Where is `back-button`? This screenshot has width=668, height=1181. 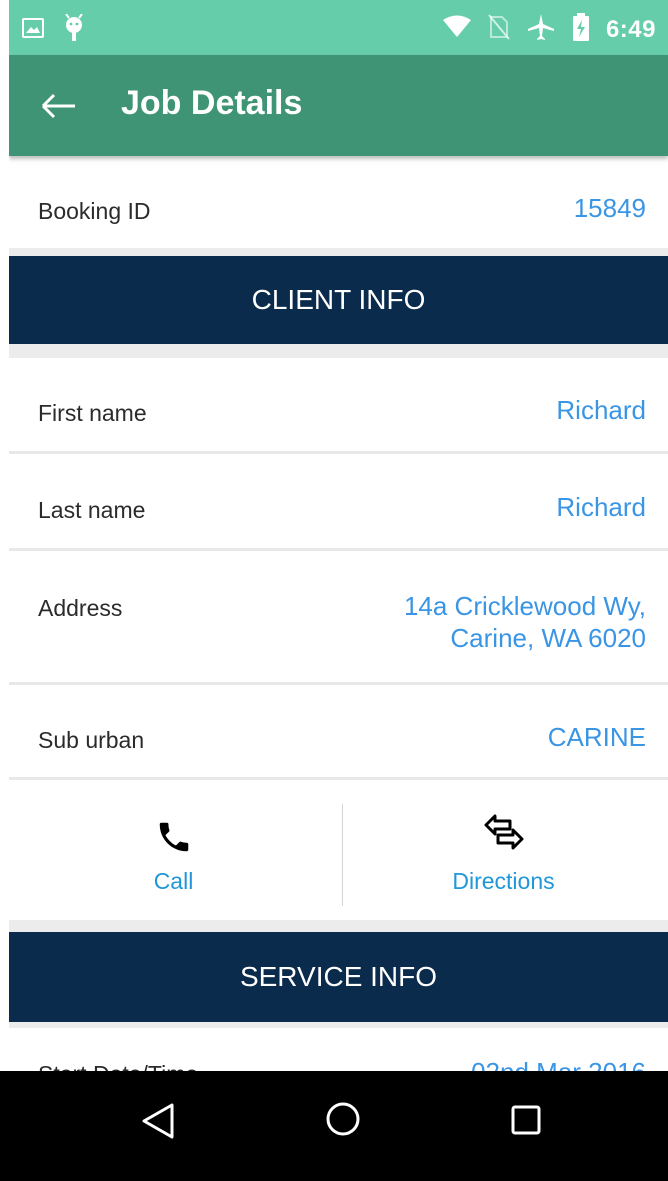 back-button is located at coordinates (59, 106).